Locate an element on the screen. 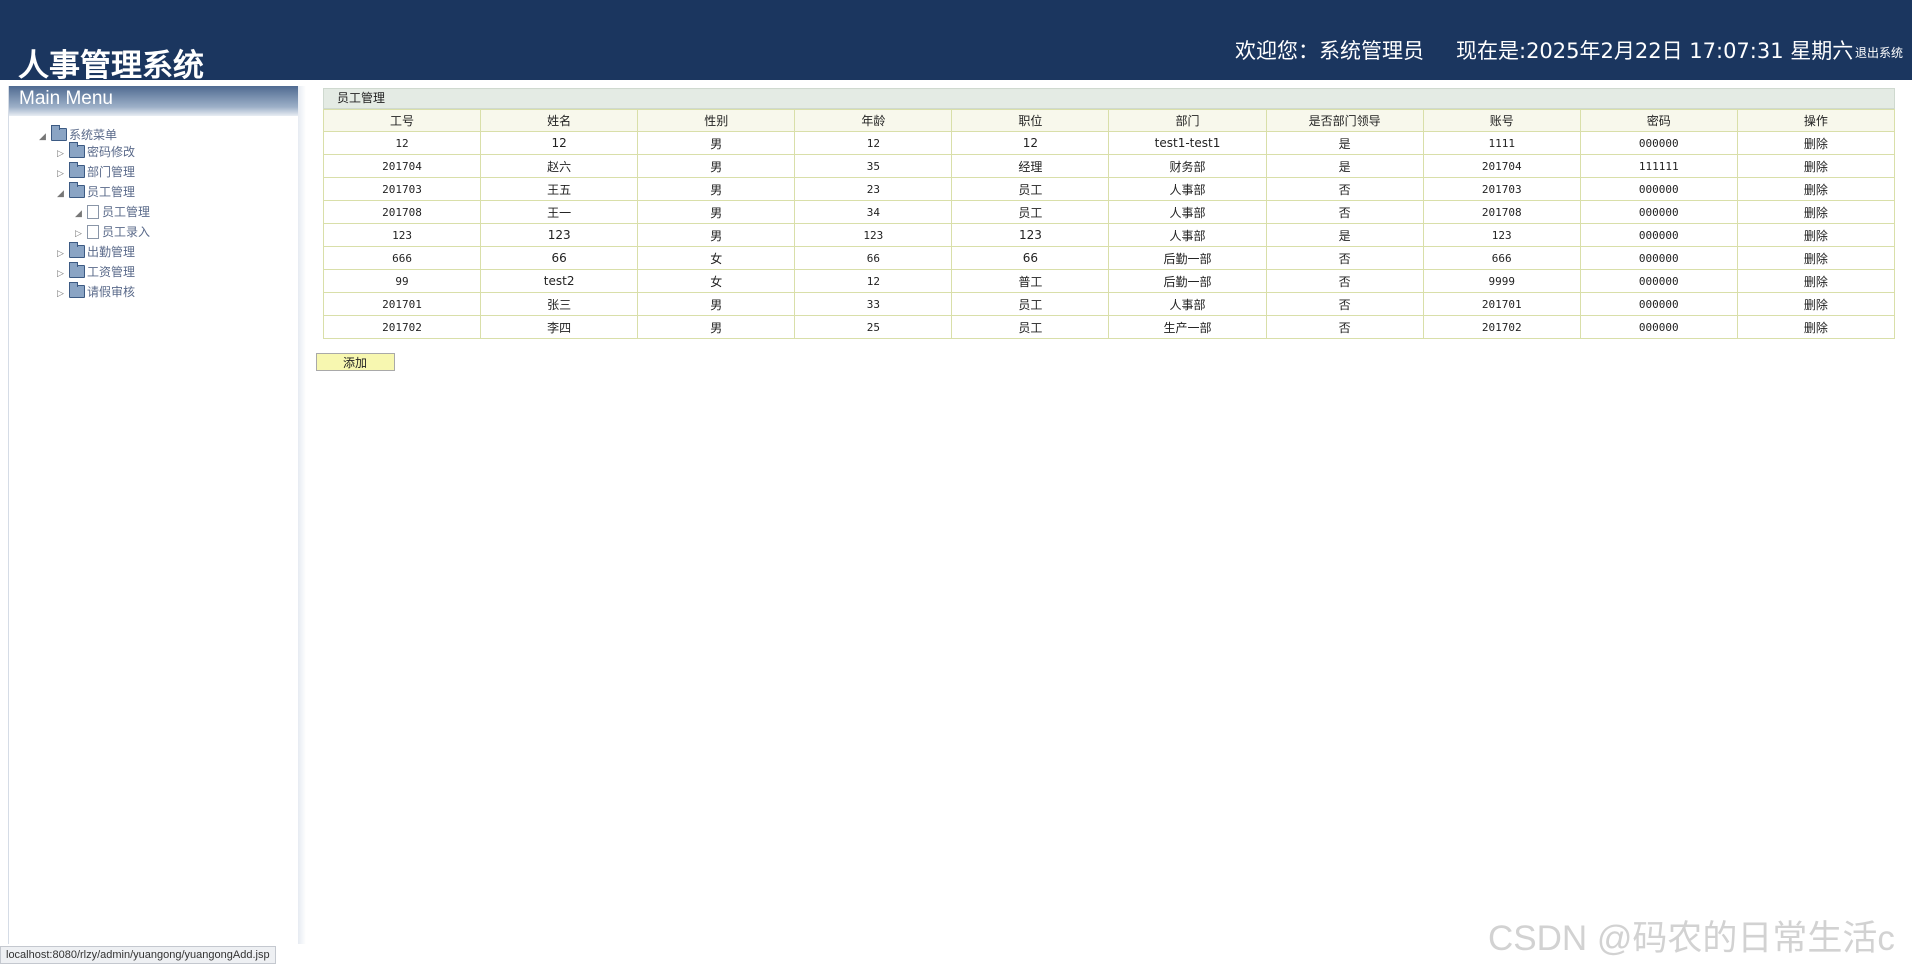 The width and height of the screenshot is (1912, 964). table-cell: 123 is located at coordinates (402, 235).